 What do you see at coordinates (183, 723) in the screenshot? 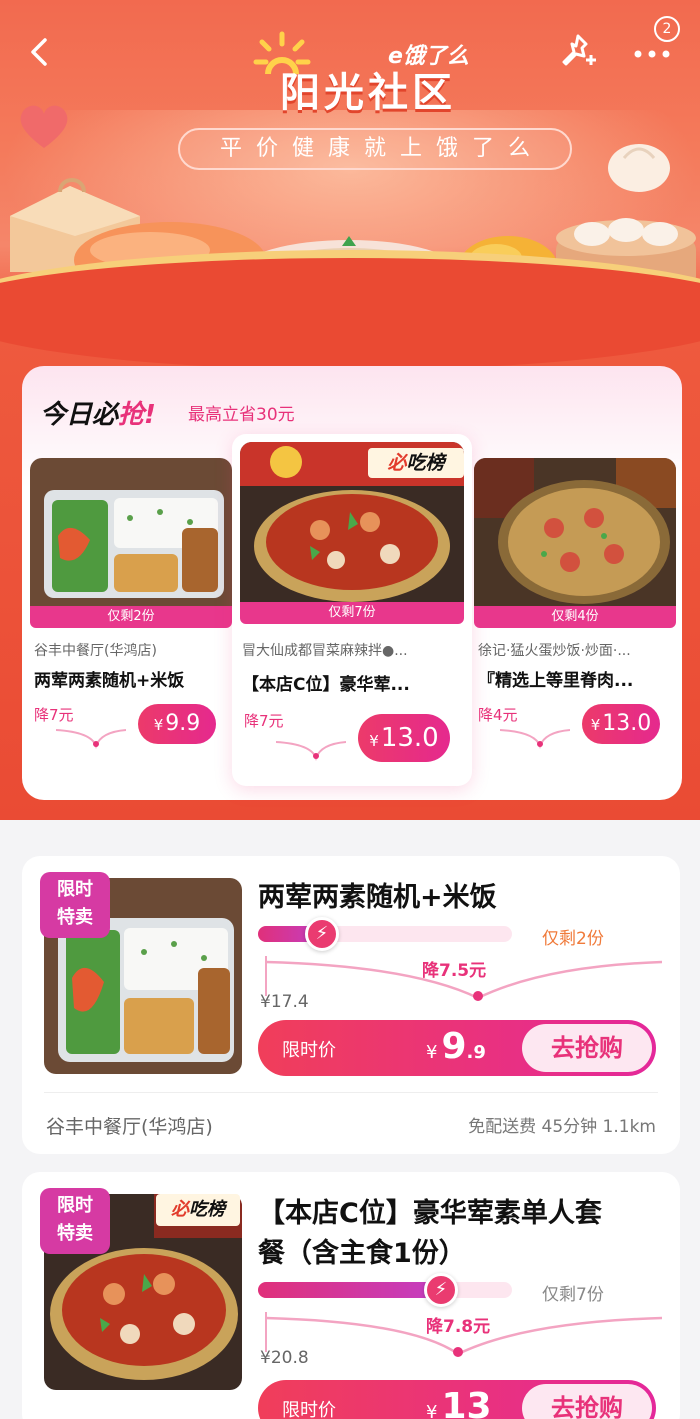
I see `deal-price: 9.9` at bounding box center [183, 723].